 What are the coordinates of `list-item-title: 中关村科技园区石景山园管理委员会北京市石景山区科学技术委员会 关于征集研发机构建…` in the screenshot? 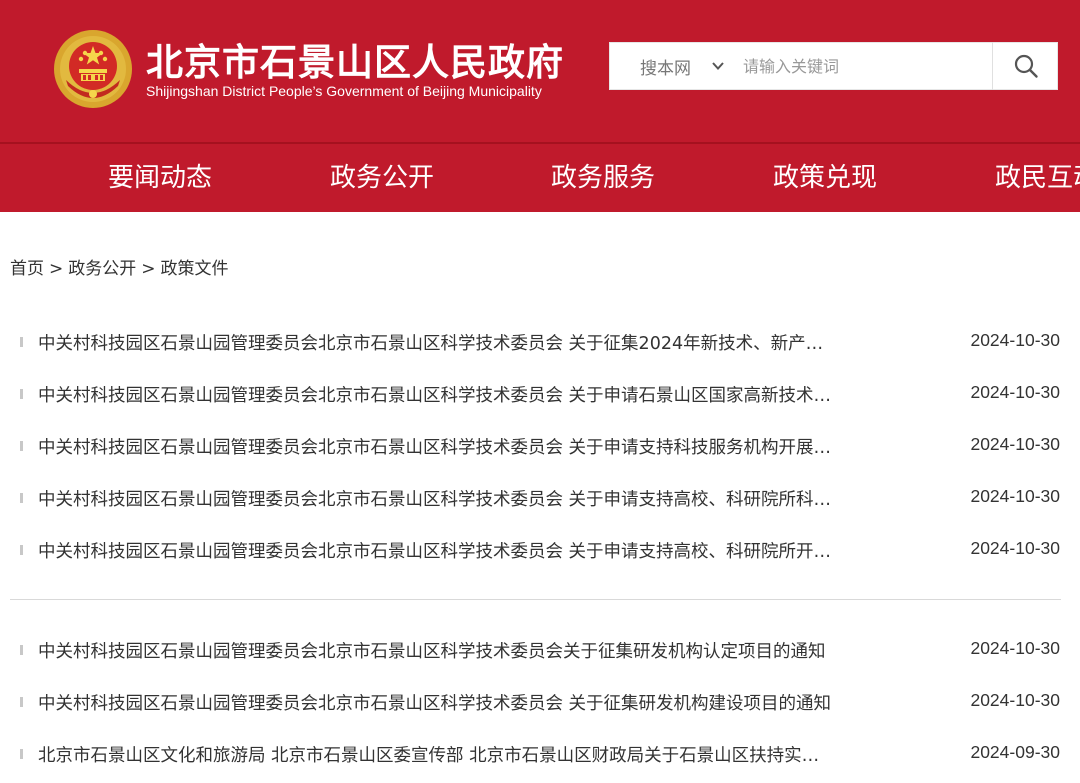 It's located at (434, 702).